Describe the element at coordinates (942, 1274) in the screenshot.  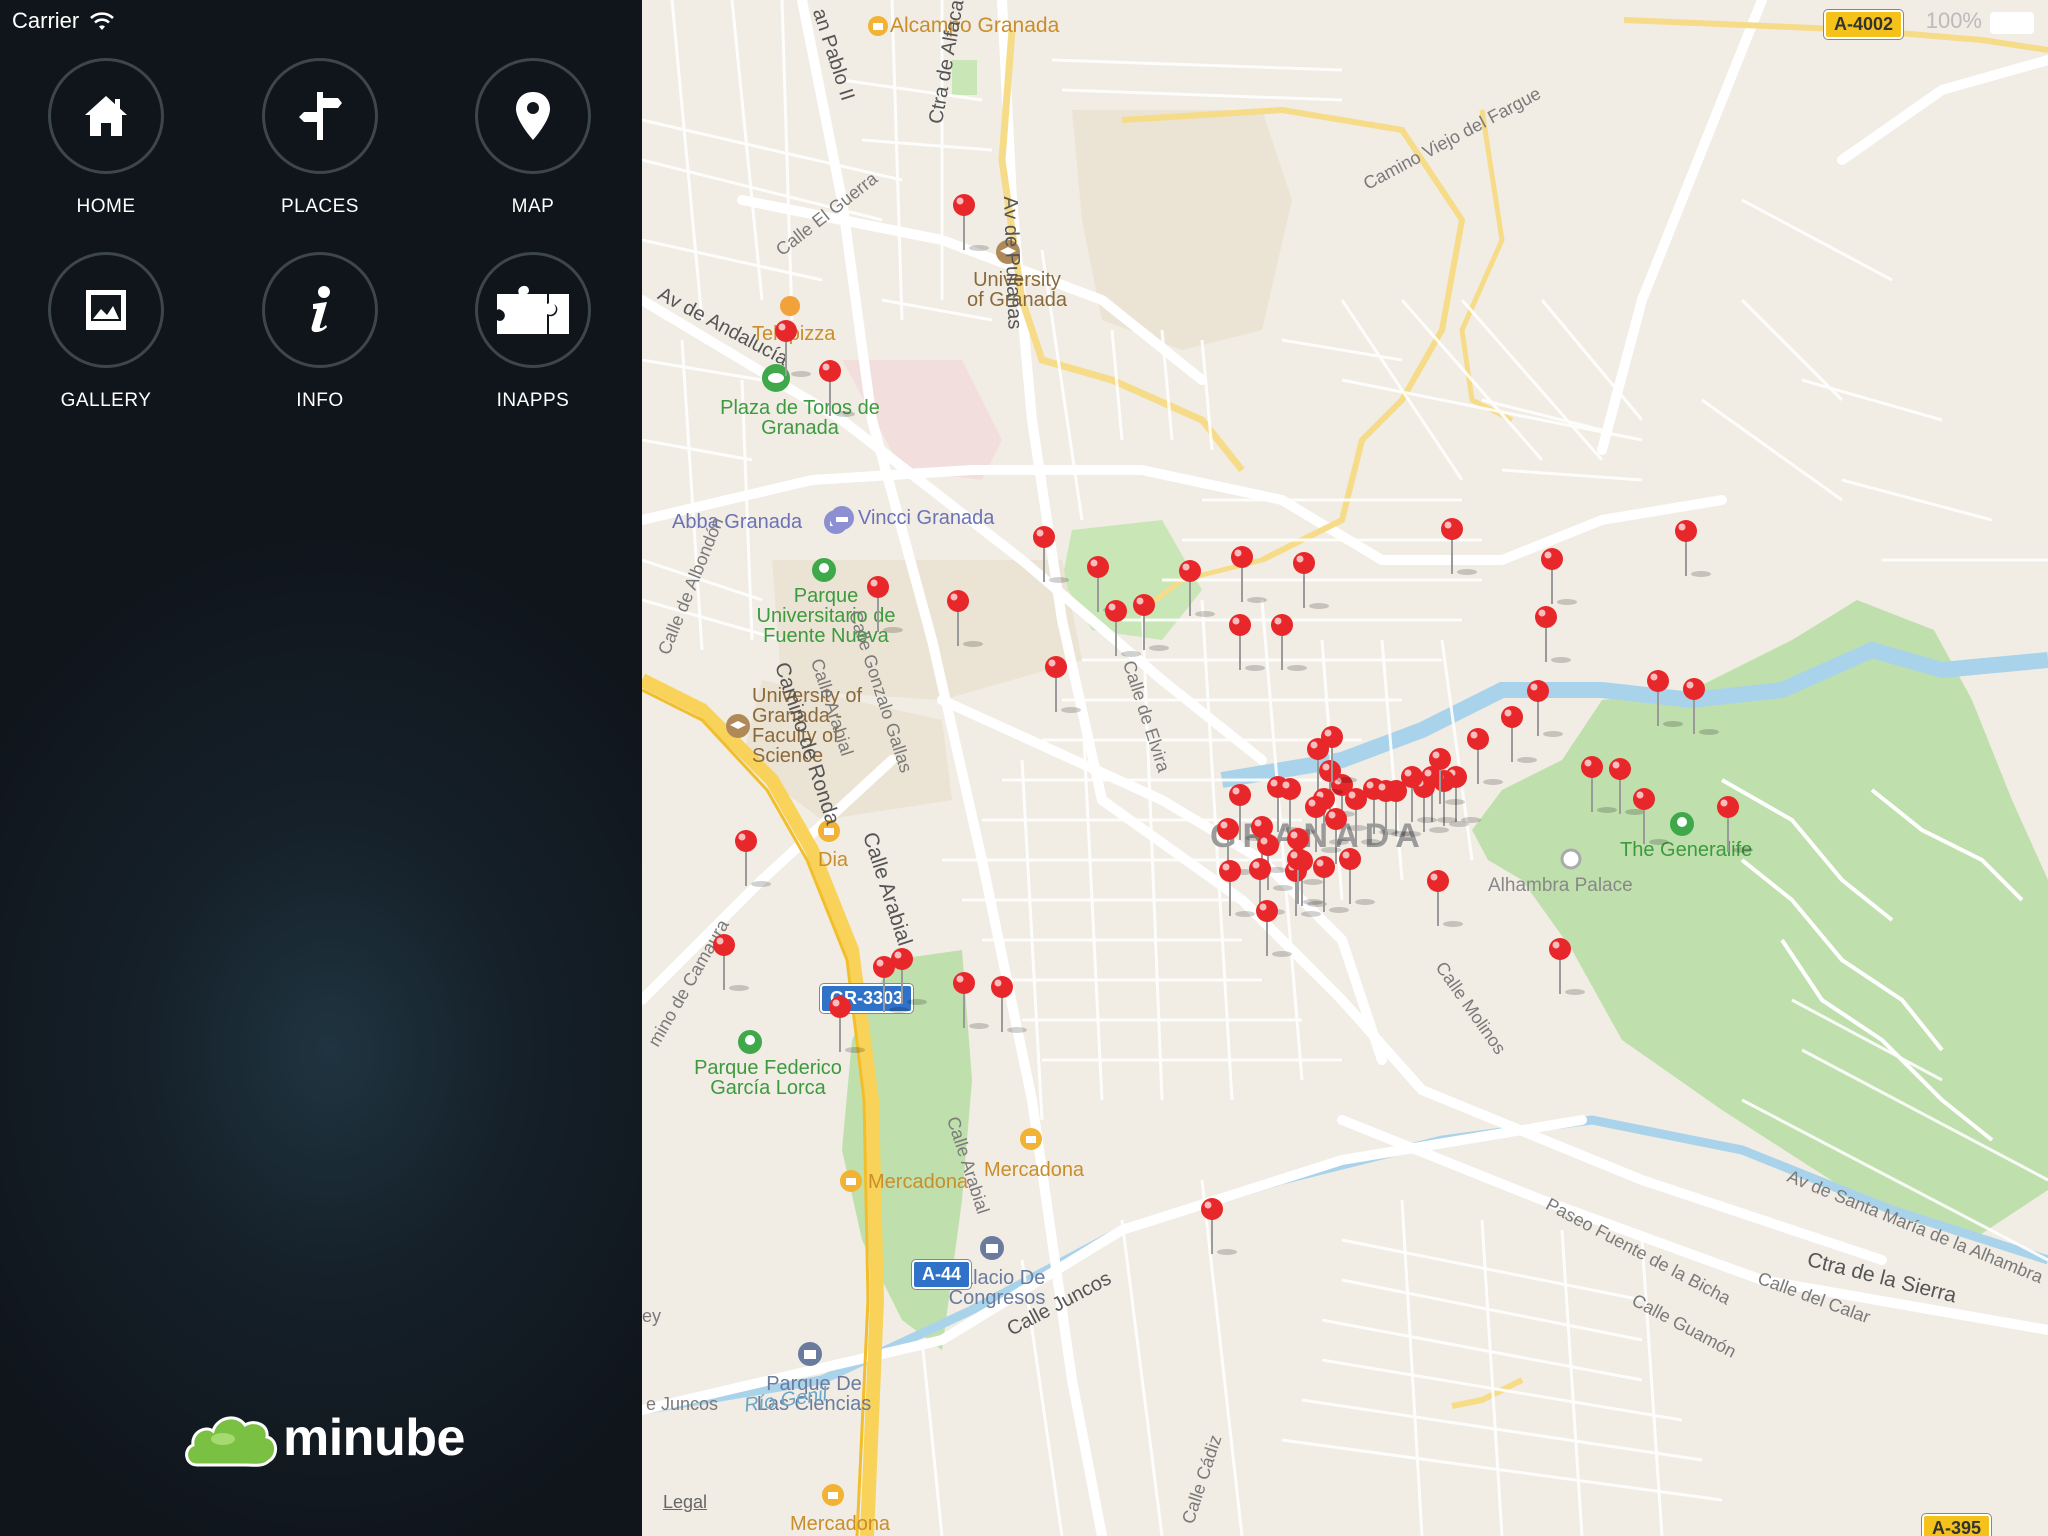
I see `road-shield-a44: A-44` at that location.